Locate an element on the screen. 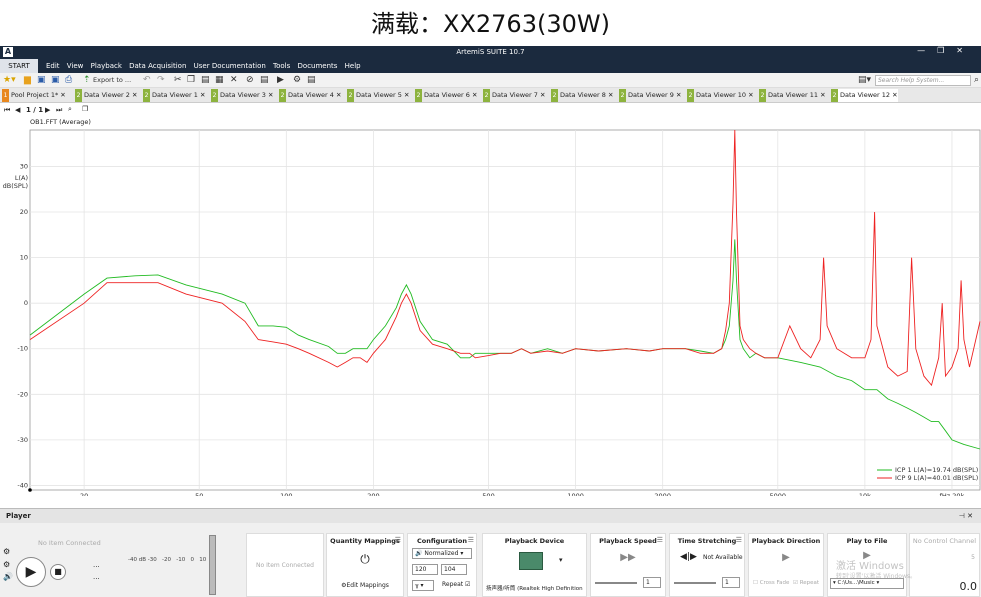  tab-data-viewer-11: 2 Data Viewer 11 ✕ is located at coordinates (792, 95).